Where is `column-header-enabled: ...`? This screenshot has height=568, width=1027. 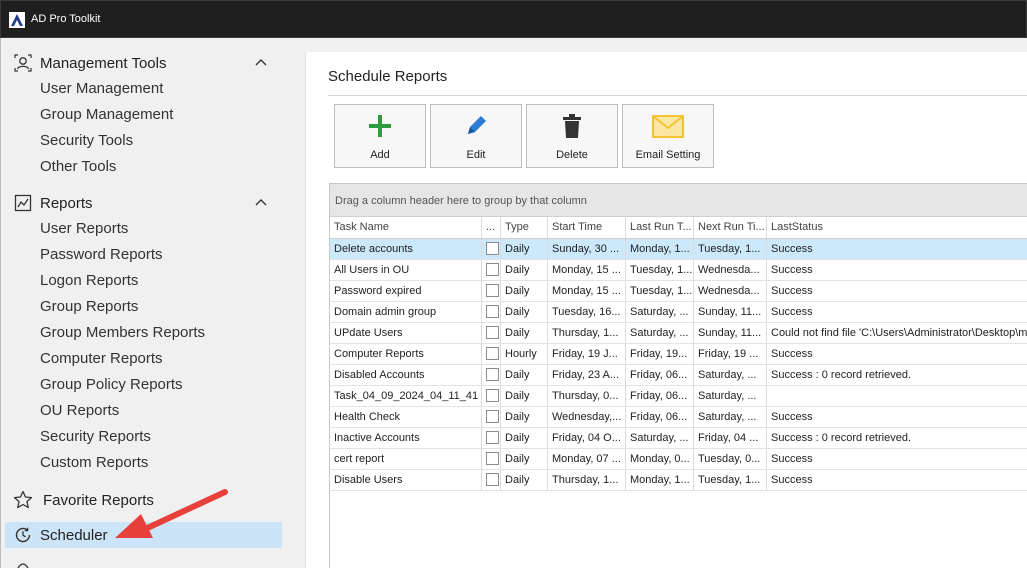
column-header-enabled: ... is located at coordinates (491, 227).